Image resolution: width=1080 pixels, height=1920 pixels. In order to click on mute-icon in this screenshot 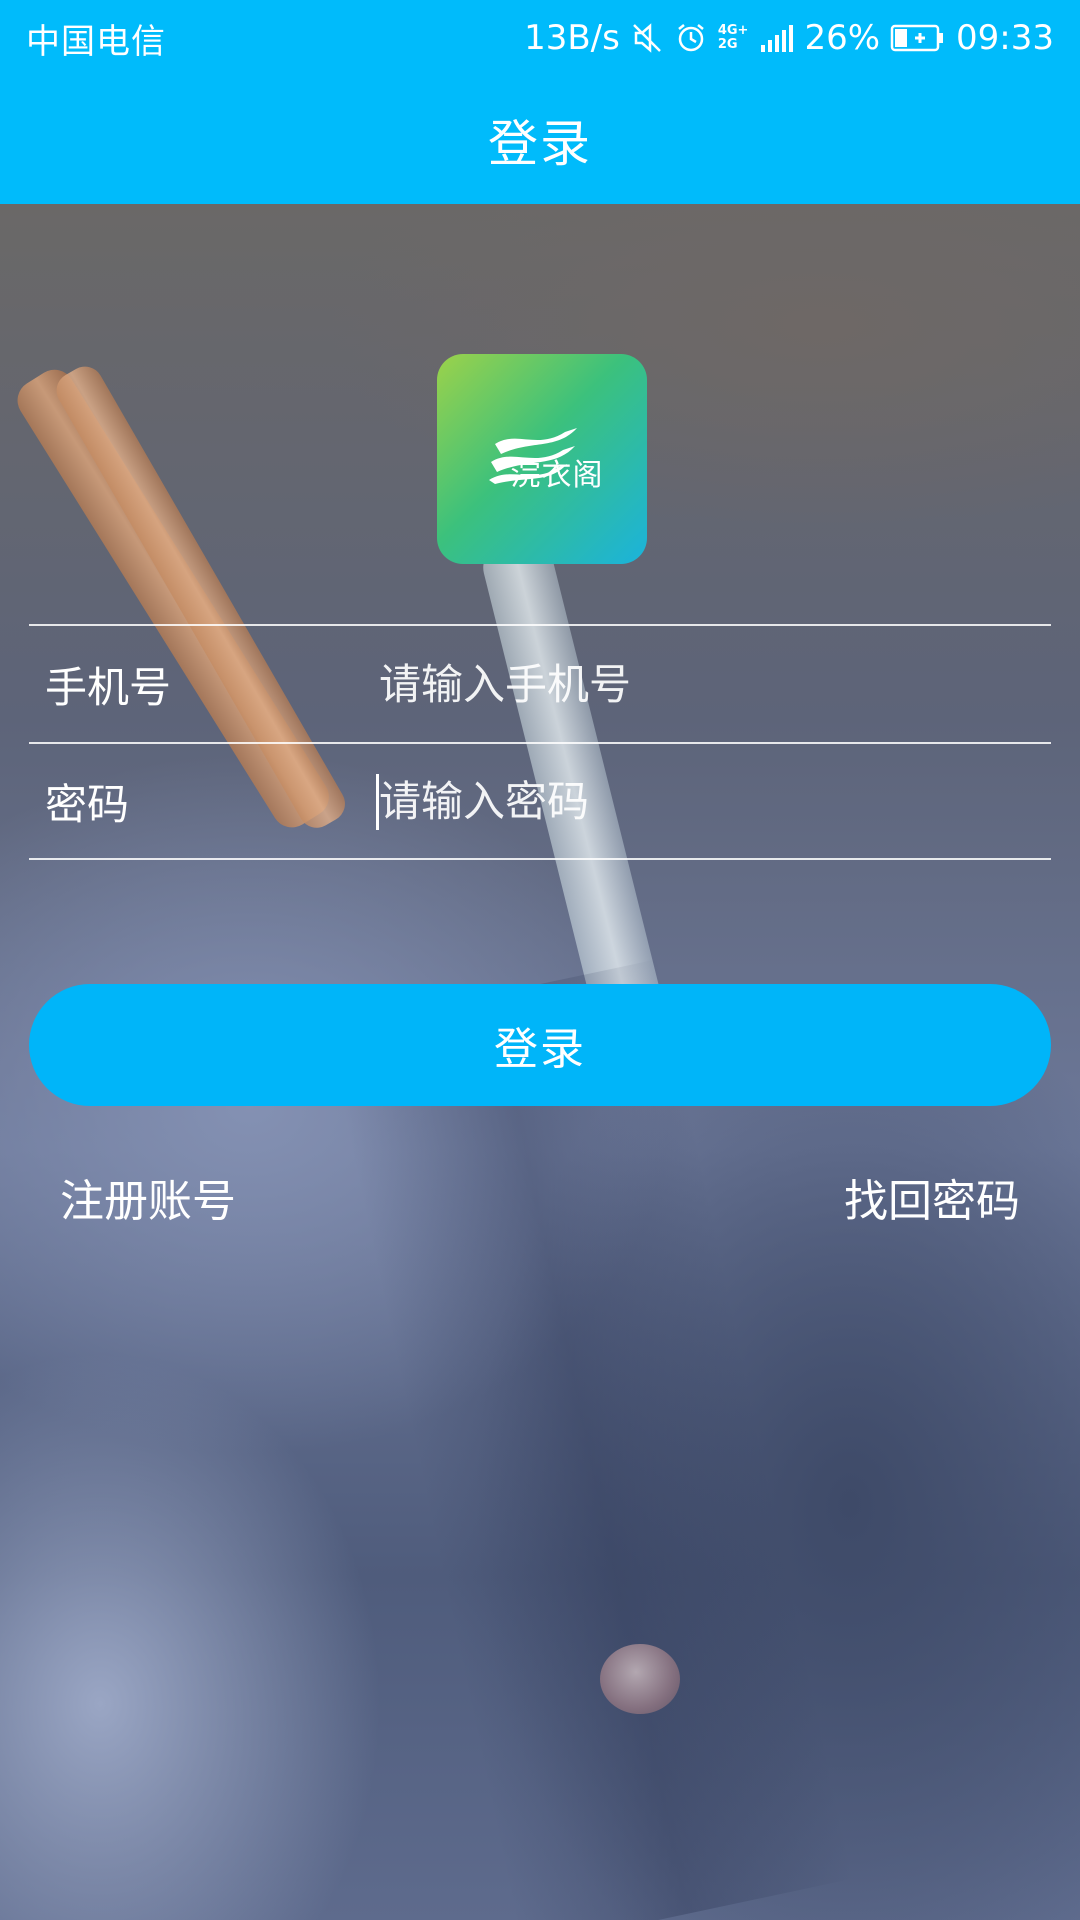, I will do `click(647, 38)`.